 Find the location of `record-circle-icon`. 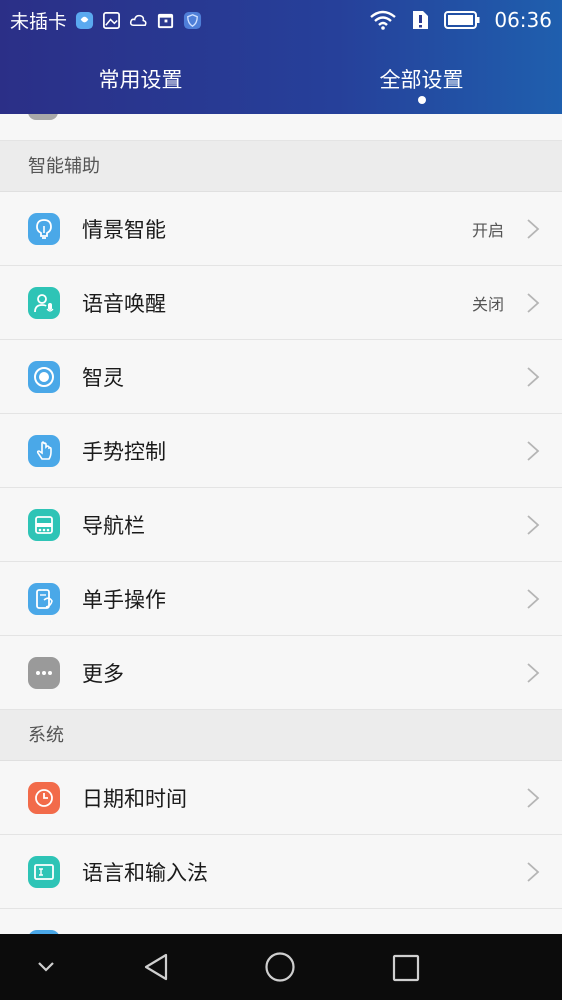

record-circle-icon is located at coordinates (44, 376).